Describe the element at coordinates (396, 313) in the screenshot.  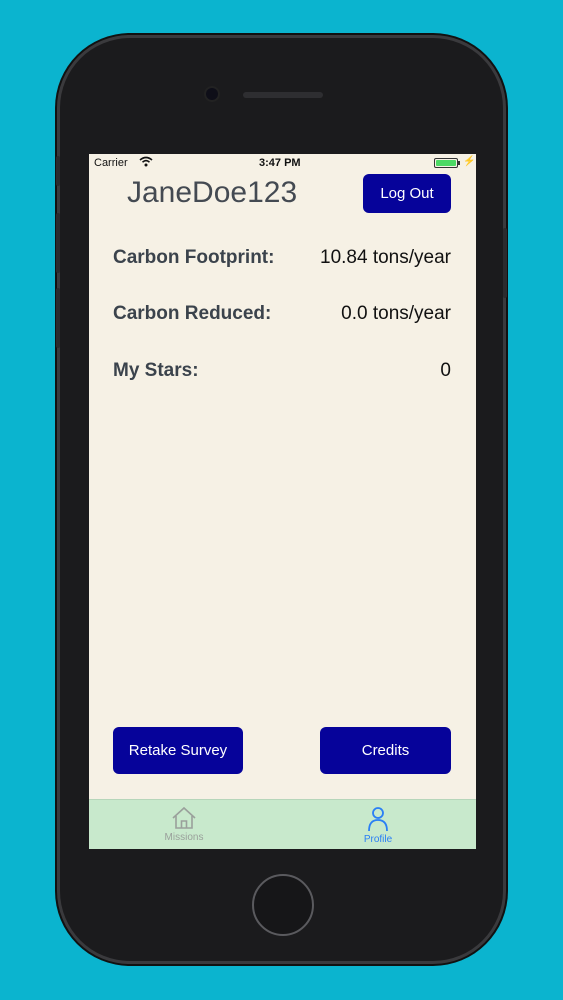
I see `stat-value: 0.0 tons/year` at that location.